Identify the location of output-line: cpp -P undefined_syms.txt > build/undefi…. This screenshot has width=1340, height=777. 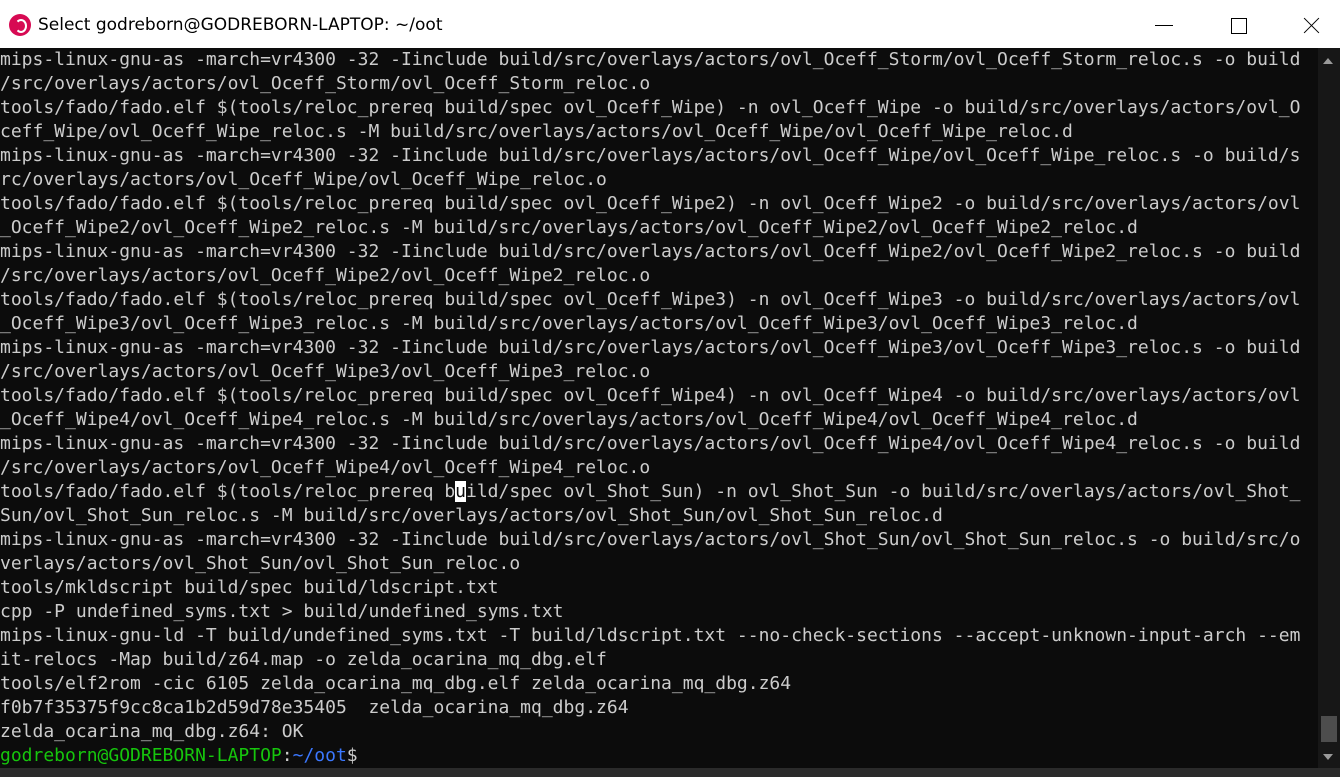
(282, 611).